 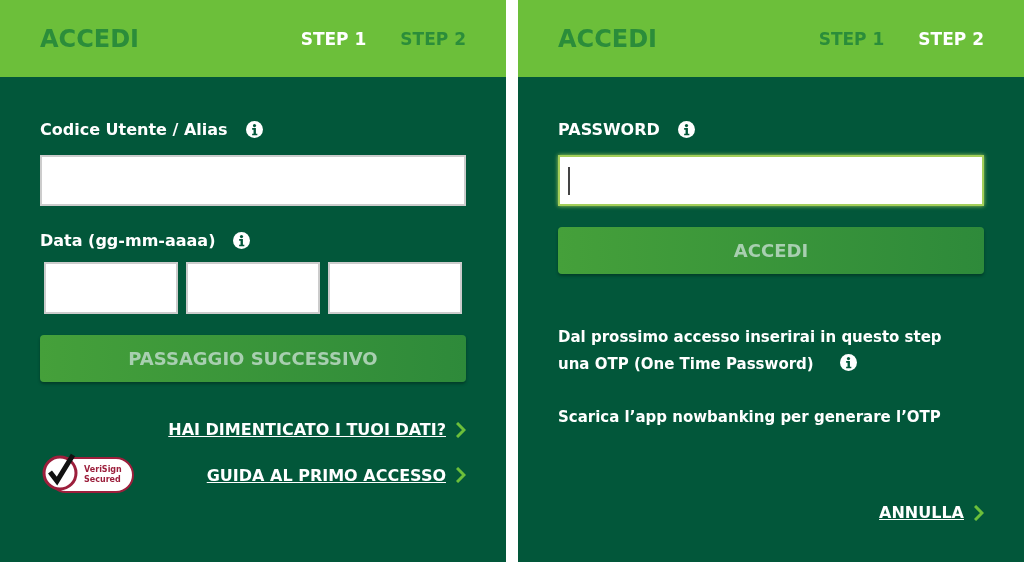 What do you see at coordinates (609, 129) in the screenshot?
I see `field-label: PASSWORD` at bounding box center [609, 129].